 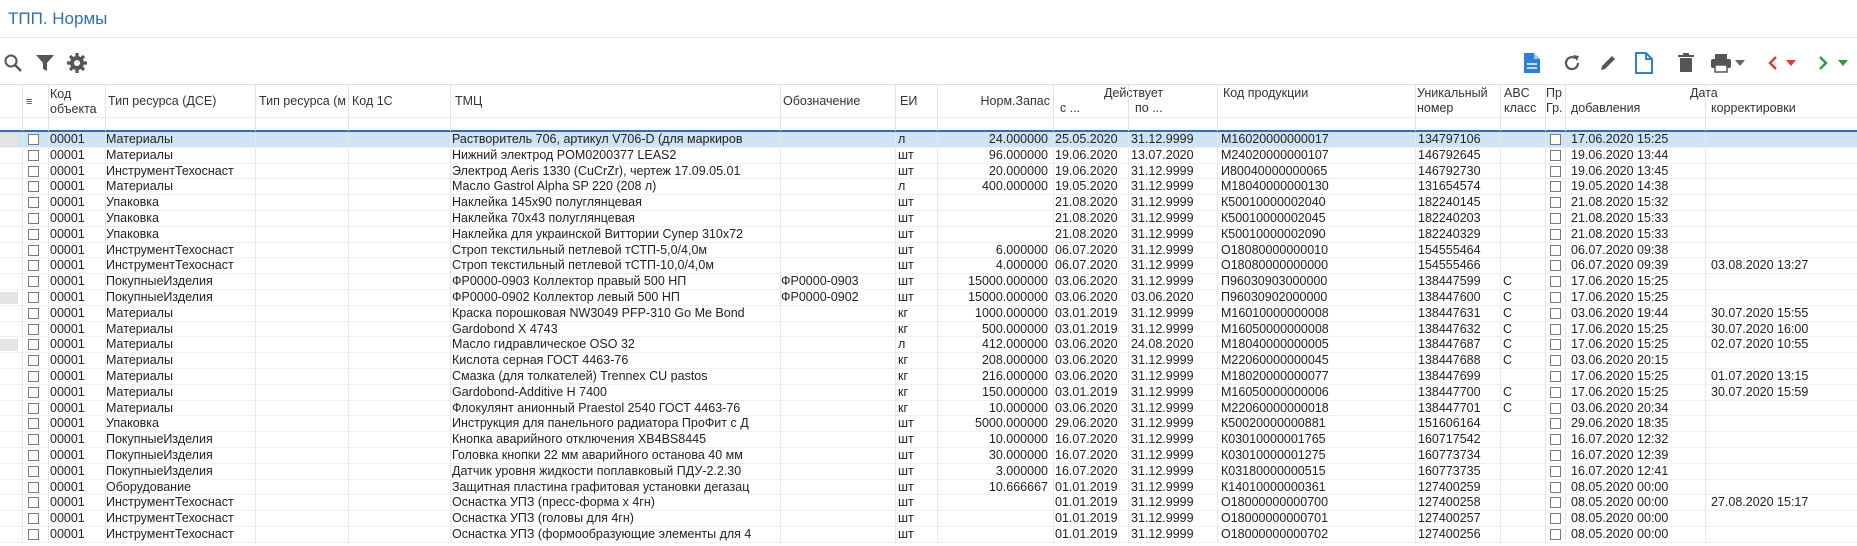 What do you see at coordinates (29, 102) in the screenshot?
I see `sort-icon: ≡` at bounding box center [29, 102].